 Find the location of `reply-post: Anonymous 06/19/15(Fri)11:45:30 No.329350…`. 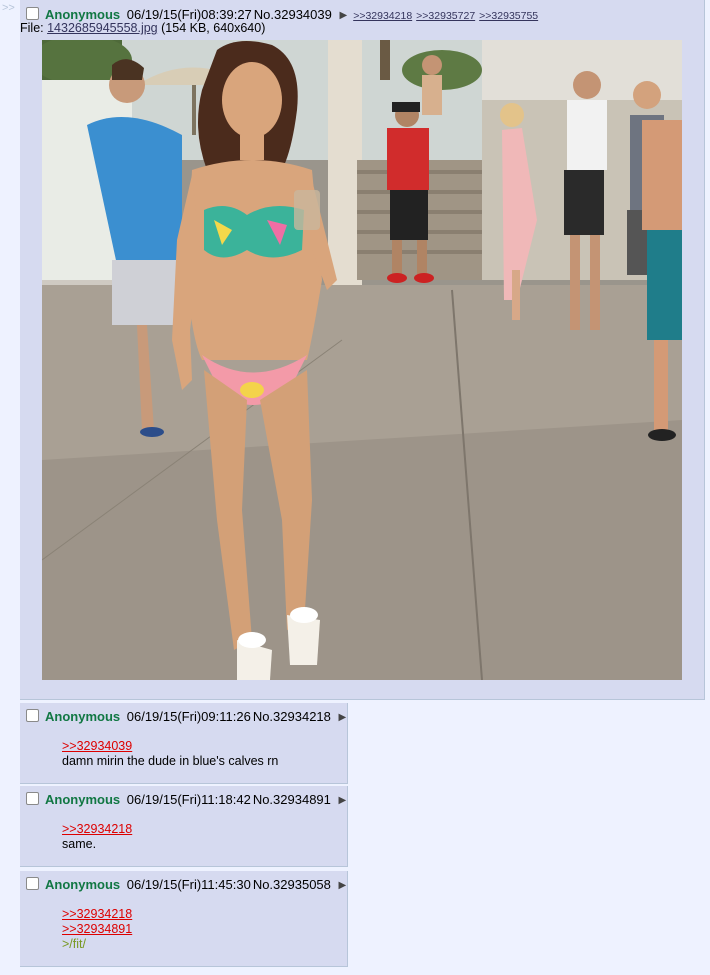

reply-post: Anonymous 06/19/15(Fri)11:45:30 No.329350… is located at coordinates (184, 919).